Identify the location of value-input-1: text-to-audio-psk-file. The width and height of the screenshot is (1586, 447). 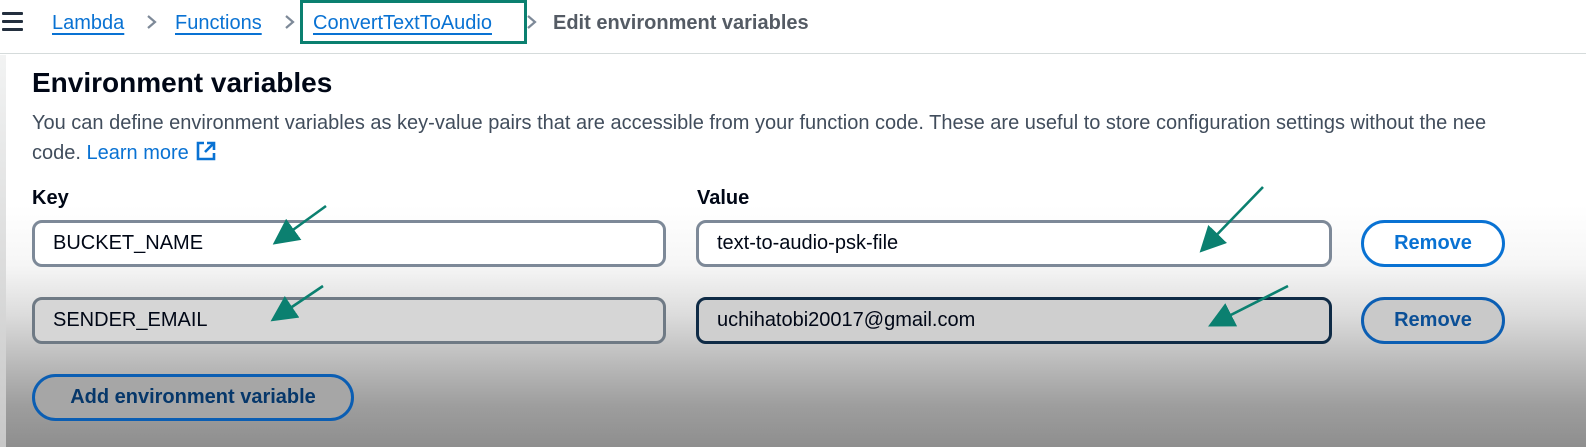
(1014, 243).